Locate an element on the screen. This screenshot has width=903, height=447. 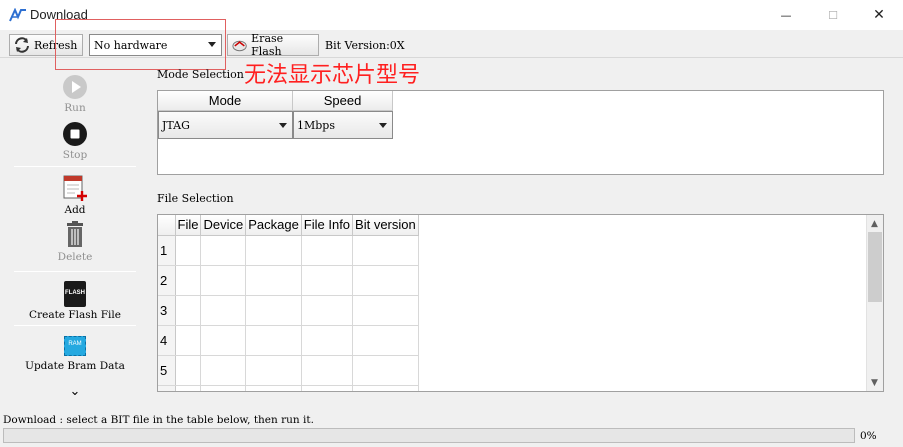
row-number: 3 is located at coordinates (167, 310).